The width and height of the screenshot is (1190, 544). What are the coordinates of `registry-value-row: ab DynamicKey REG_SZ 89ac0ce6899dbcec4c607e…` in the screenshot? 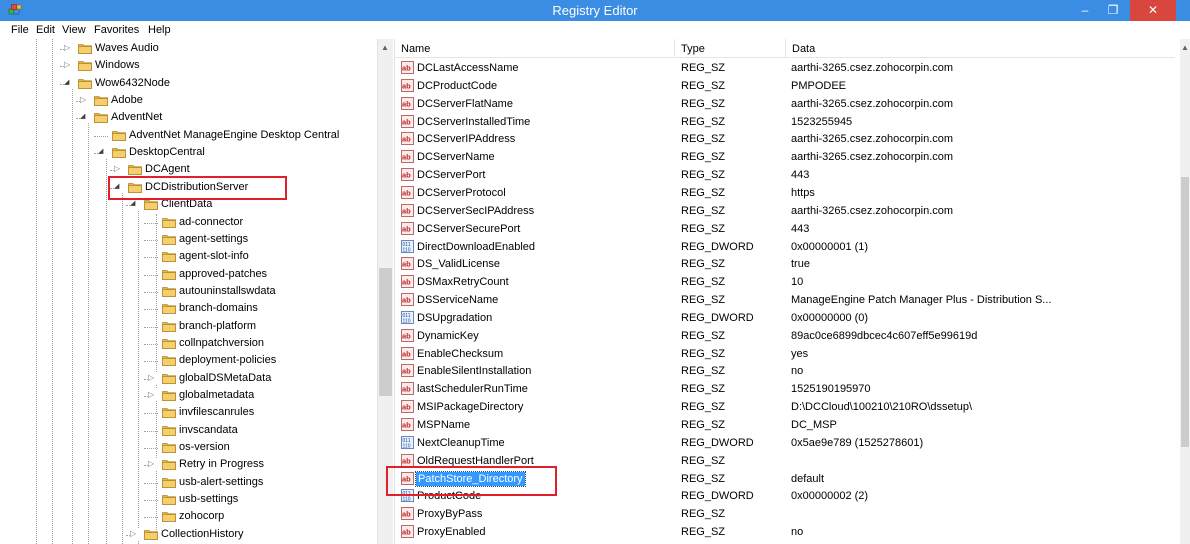 It's located at (785, 336).